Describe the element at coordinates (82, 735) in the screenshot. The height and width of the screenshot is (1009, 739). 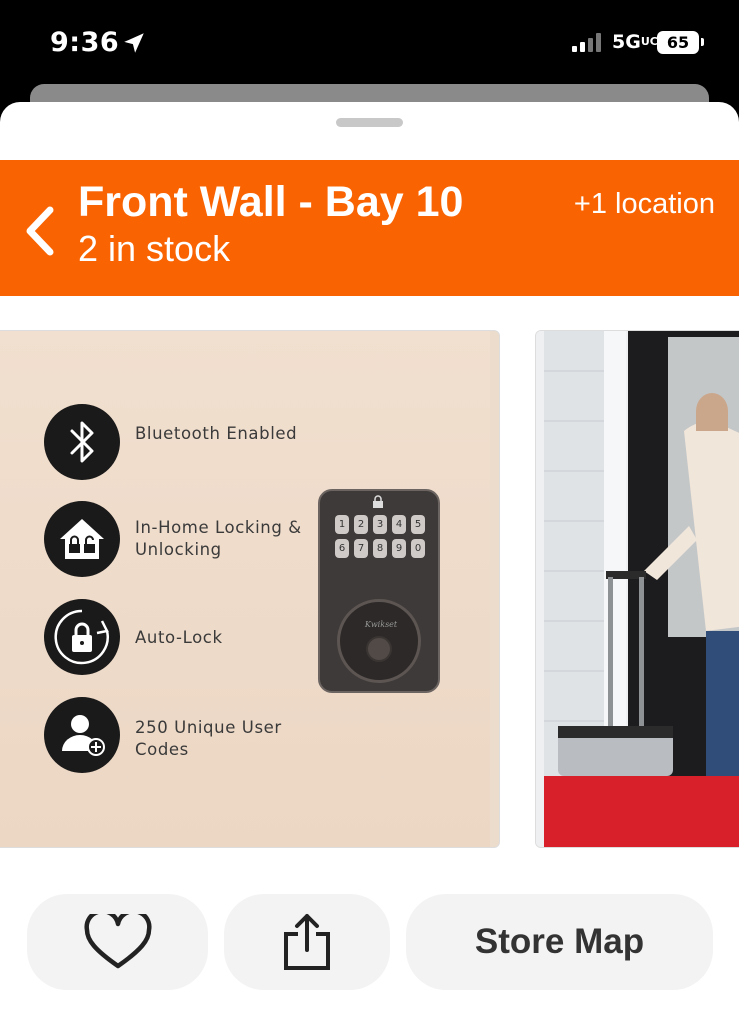
I see `user-add-icon` at that location.